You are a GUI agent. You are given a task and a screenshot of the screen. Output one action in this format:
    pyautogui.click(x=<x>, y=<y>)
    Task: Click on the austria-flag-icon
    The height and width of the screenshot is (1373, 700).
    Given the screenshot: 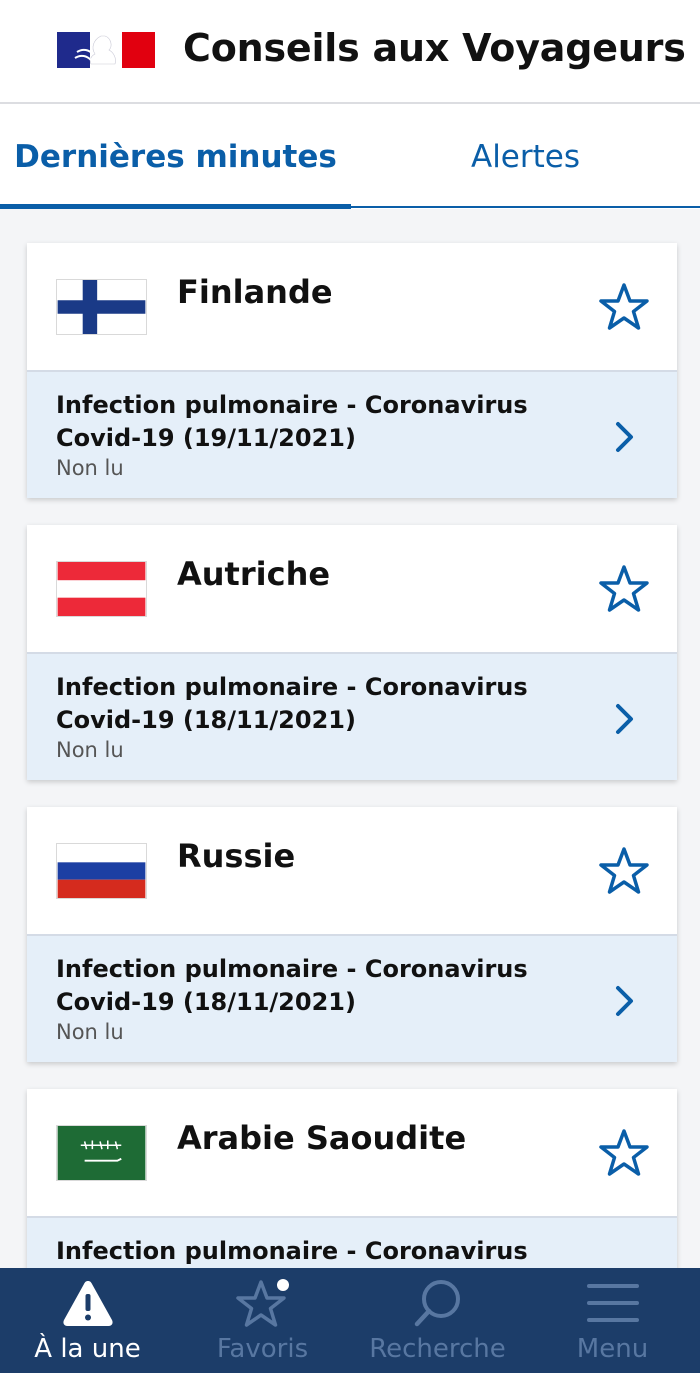 What is the action you would take?
    pyautogui.click(x=101, y=589)
    